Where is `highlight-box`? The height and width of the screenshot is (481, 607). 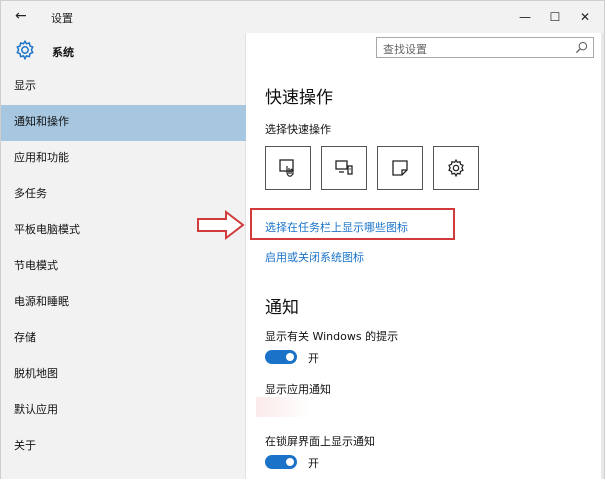 highlight-box is located at coordinates (352, 224).